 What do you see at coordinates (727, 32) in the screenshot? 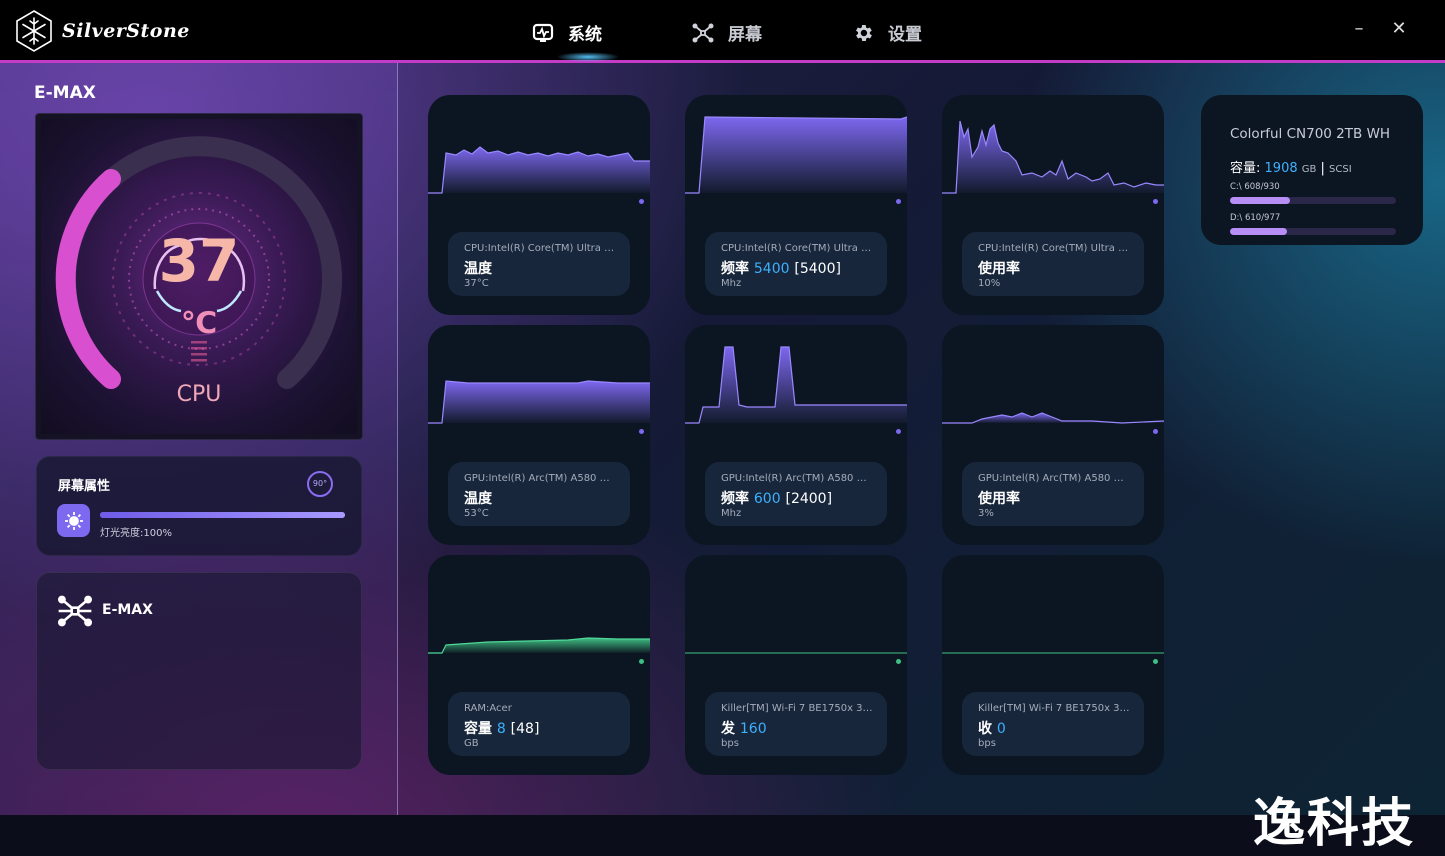
I see `tab-screen: 屏幕` at bounding box center [727, 32].